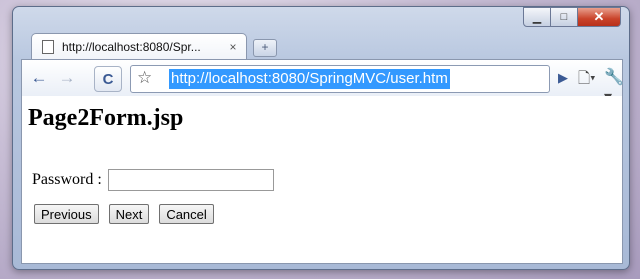 This screenshot has height=279, width=640. What do you see at coordinates (39, 78) in the screenshot?
I see `back-arrow-icon: ←` at bounding box center [39, 78].